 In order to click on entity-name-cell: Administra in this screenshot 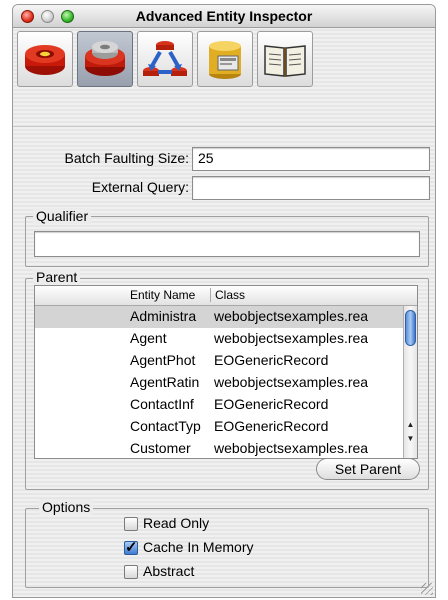, I will do `click(163, 316)`.